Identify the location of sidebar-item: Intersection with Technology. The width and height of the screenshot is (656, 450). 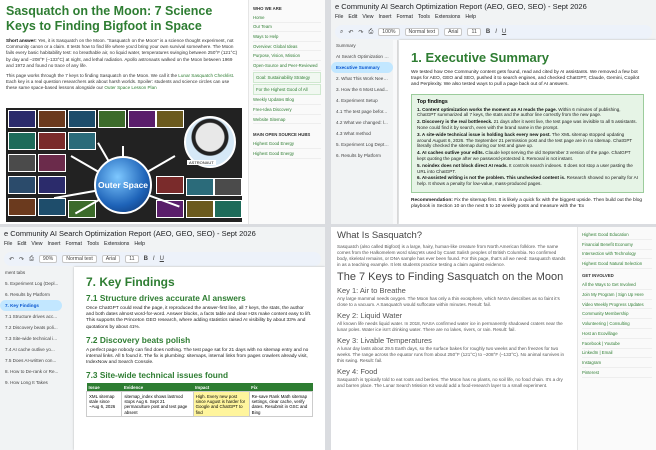
(617, 255).